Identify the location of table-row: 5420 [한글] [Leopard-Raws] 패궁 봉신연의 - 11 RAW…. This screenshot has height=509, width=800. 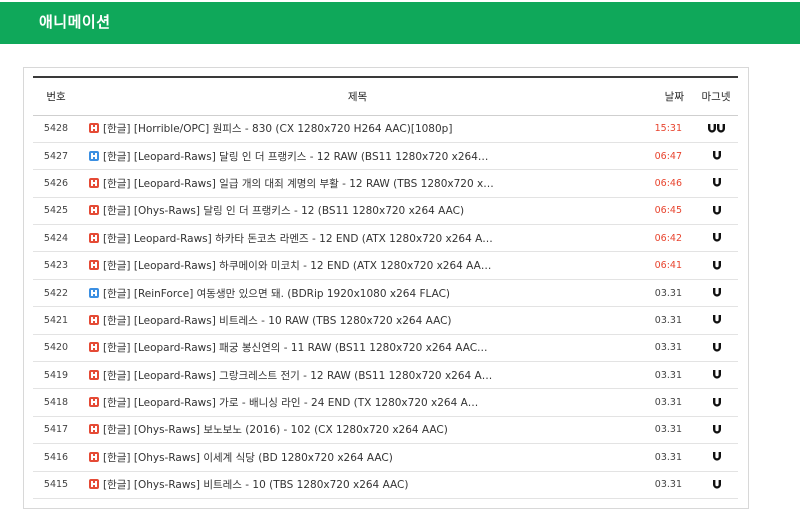
(385, 348).